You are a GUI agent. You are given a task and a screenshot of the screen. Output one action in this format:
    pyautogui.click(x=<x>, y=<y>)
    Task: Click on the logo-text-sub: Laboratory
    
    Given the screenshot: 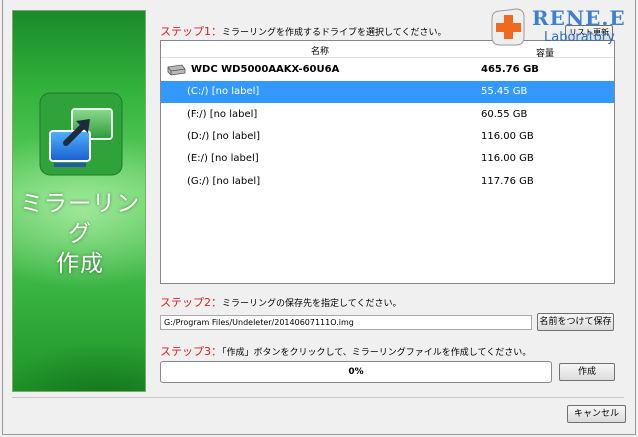 What is the action you would take?
    pyautogui.click(x=579, y=37)
    